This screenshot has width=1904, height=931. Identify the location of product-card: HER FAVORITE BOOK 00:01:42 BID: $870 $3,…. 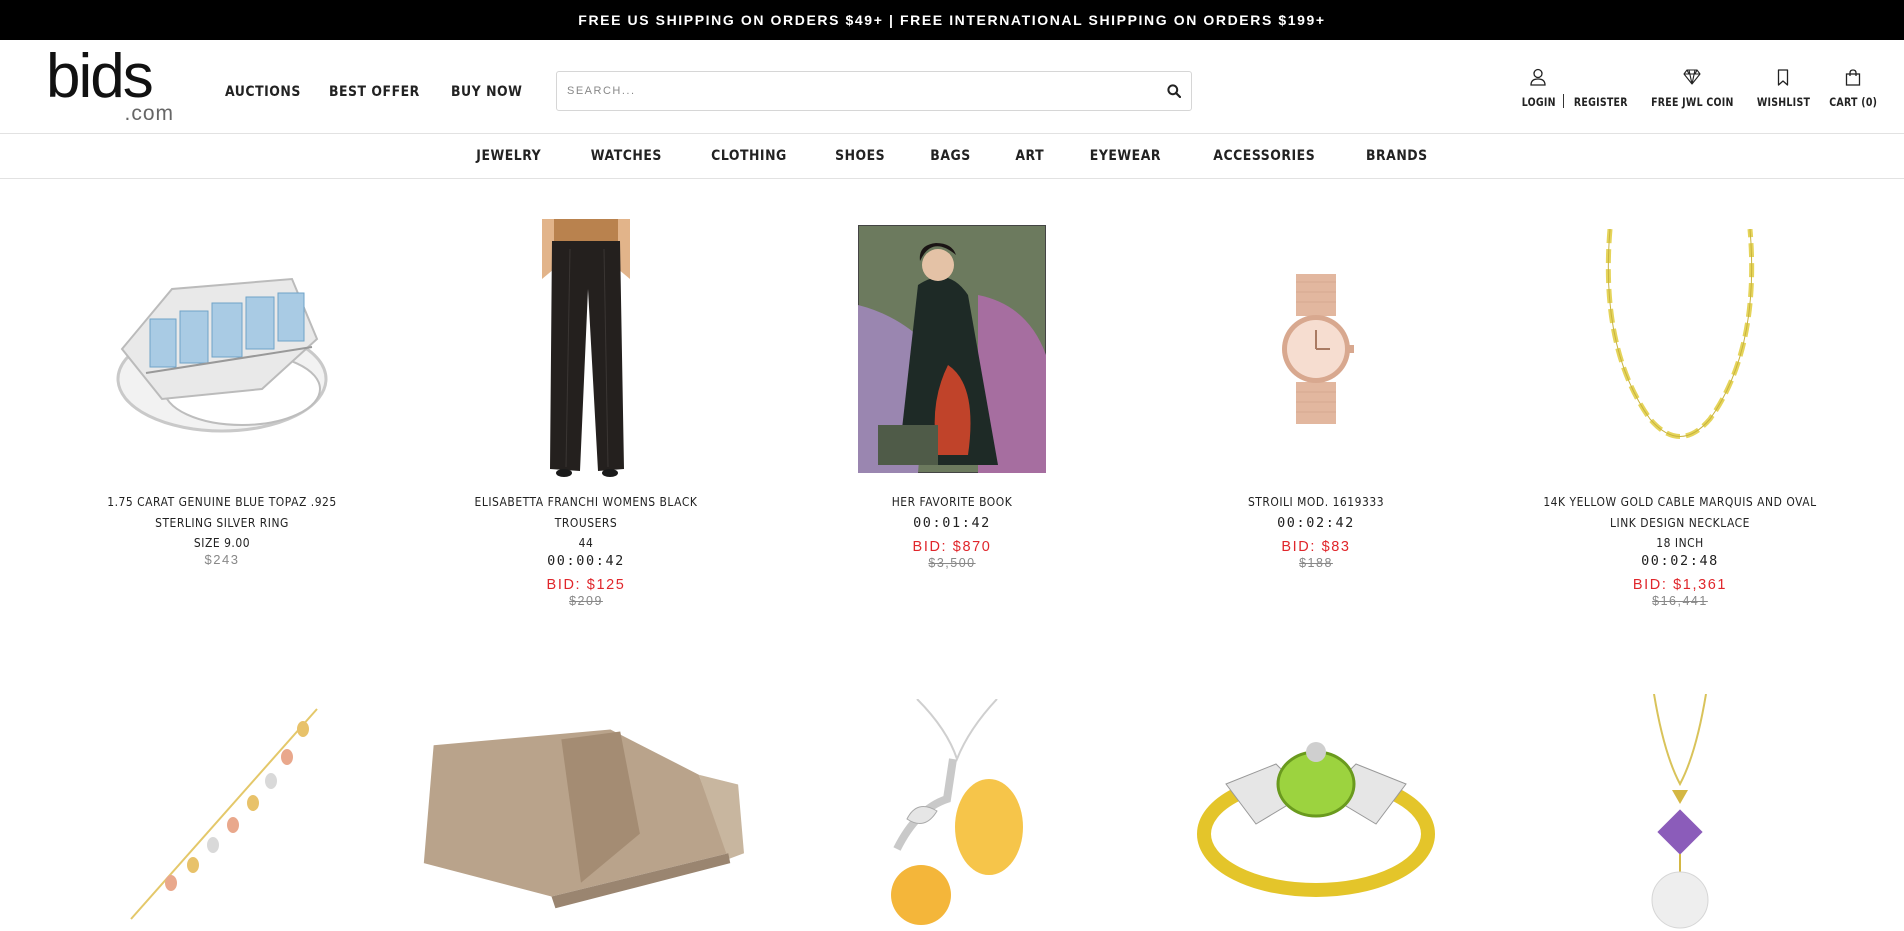
(952, 394).